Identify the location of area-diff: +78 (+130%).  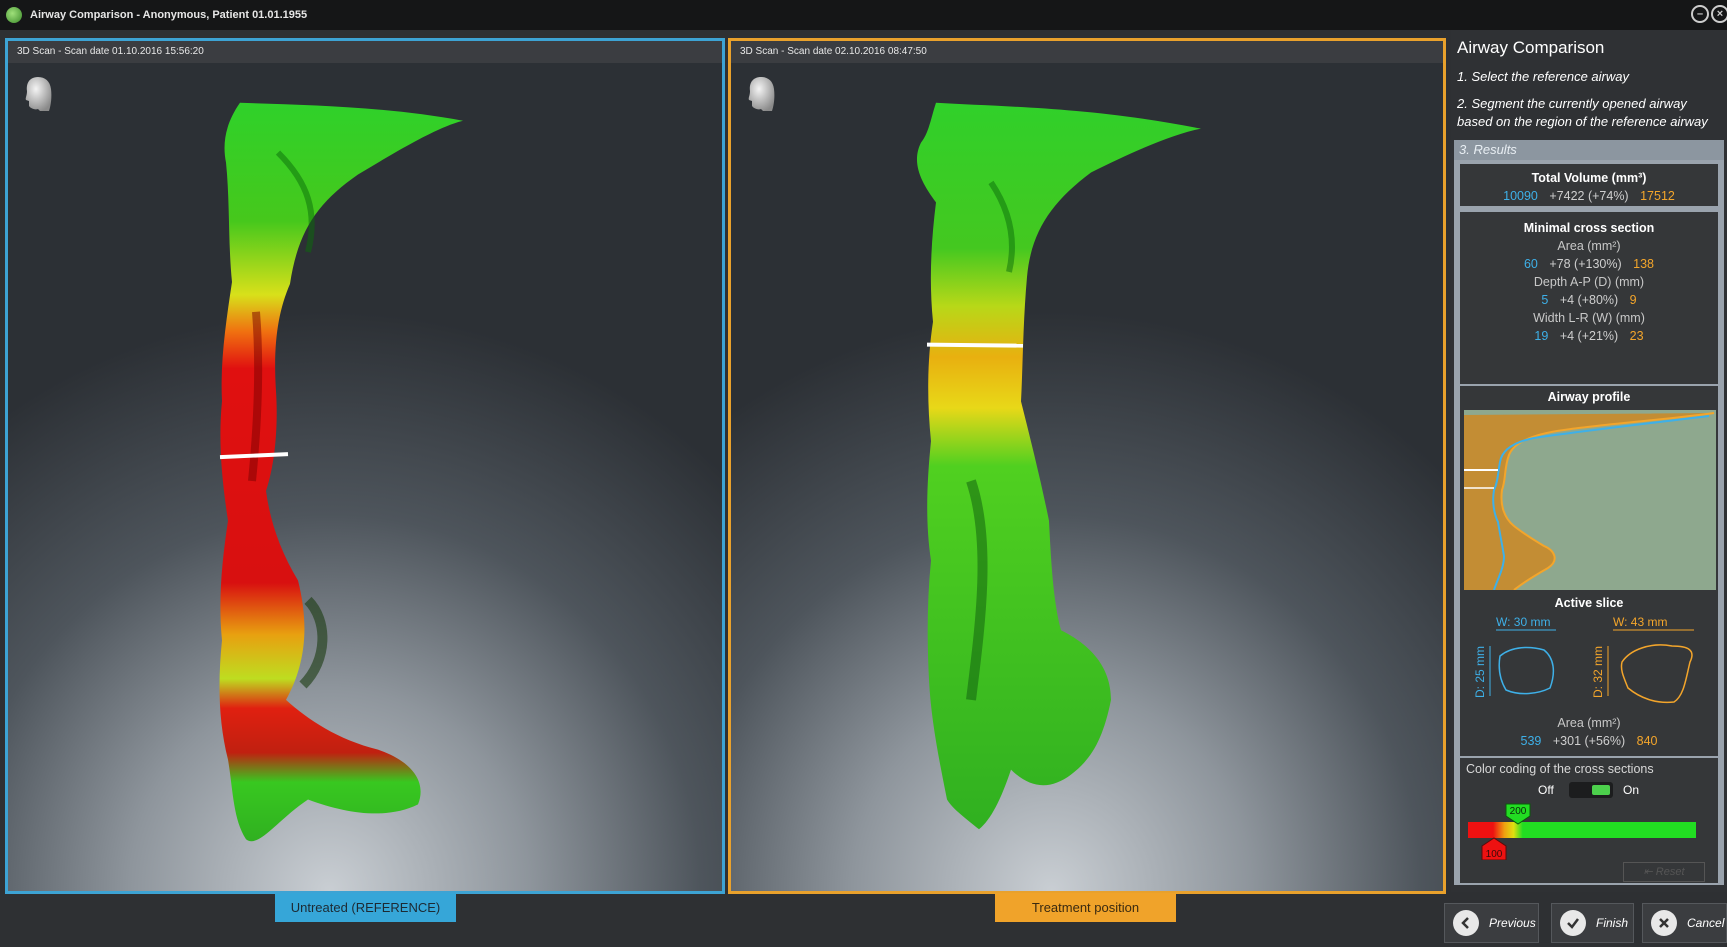
(1585, 264).